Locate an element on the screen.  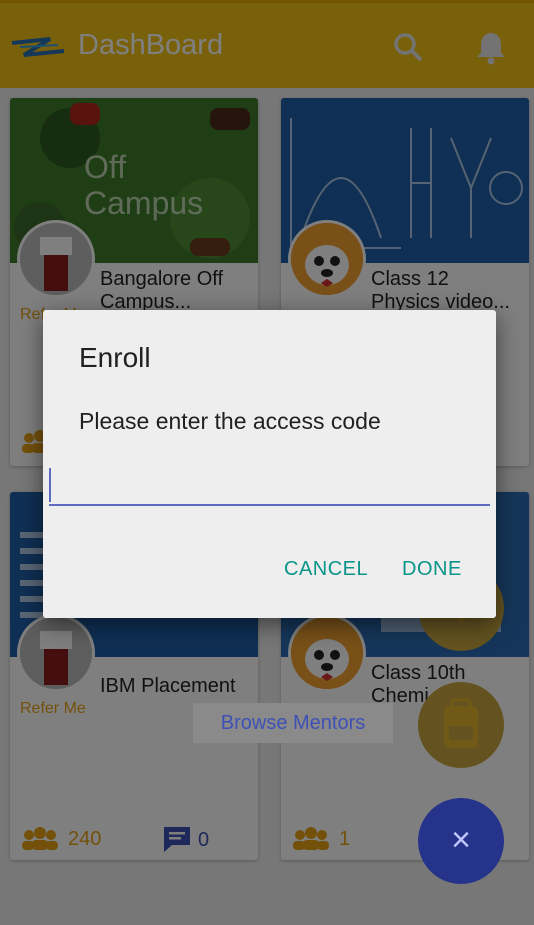
done-button: DONE is located at coordinates (432, 569).